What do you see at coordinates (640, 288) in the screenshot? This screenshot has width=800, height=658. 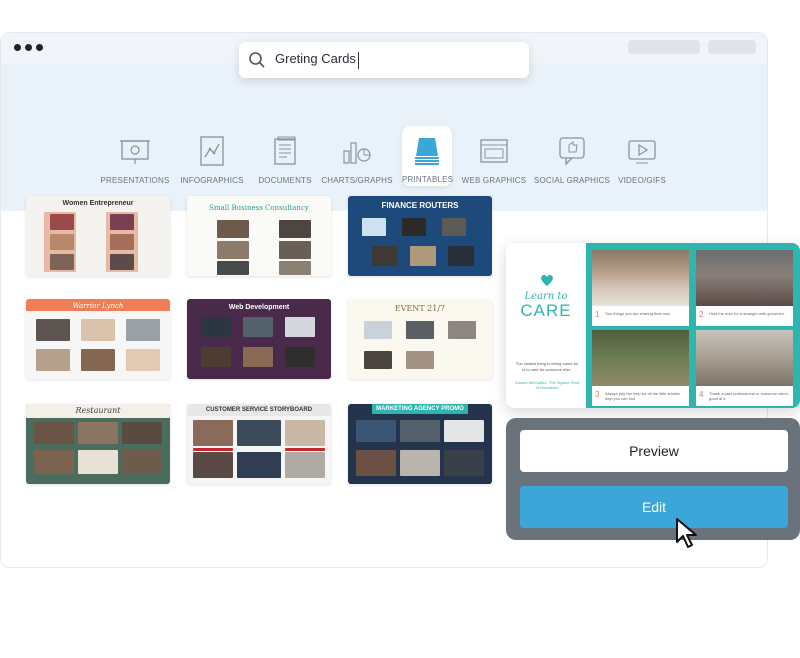 I see `photo-panel: 1 Two things you are sharing their own` at bounding box center [640, 288].